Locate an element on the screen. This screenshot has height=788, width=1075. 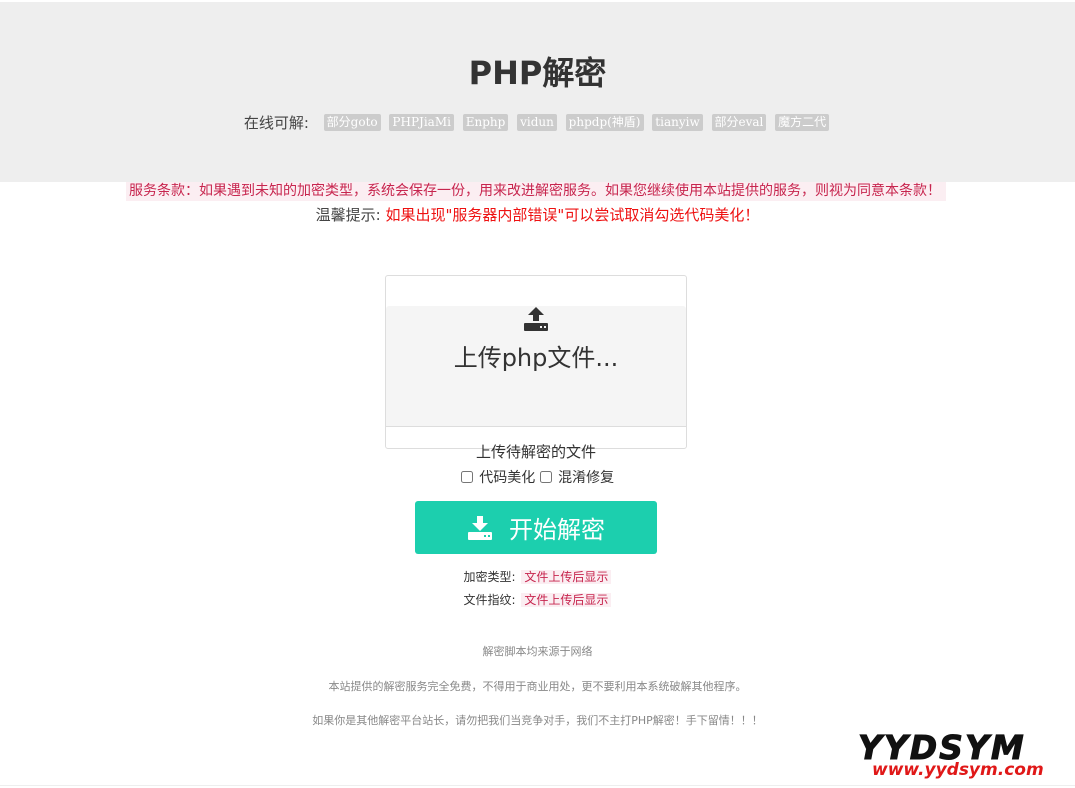
obfuscation-checkbox is located at coordinates (545, 477).